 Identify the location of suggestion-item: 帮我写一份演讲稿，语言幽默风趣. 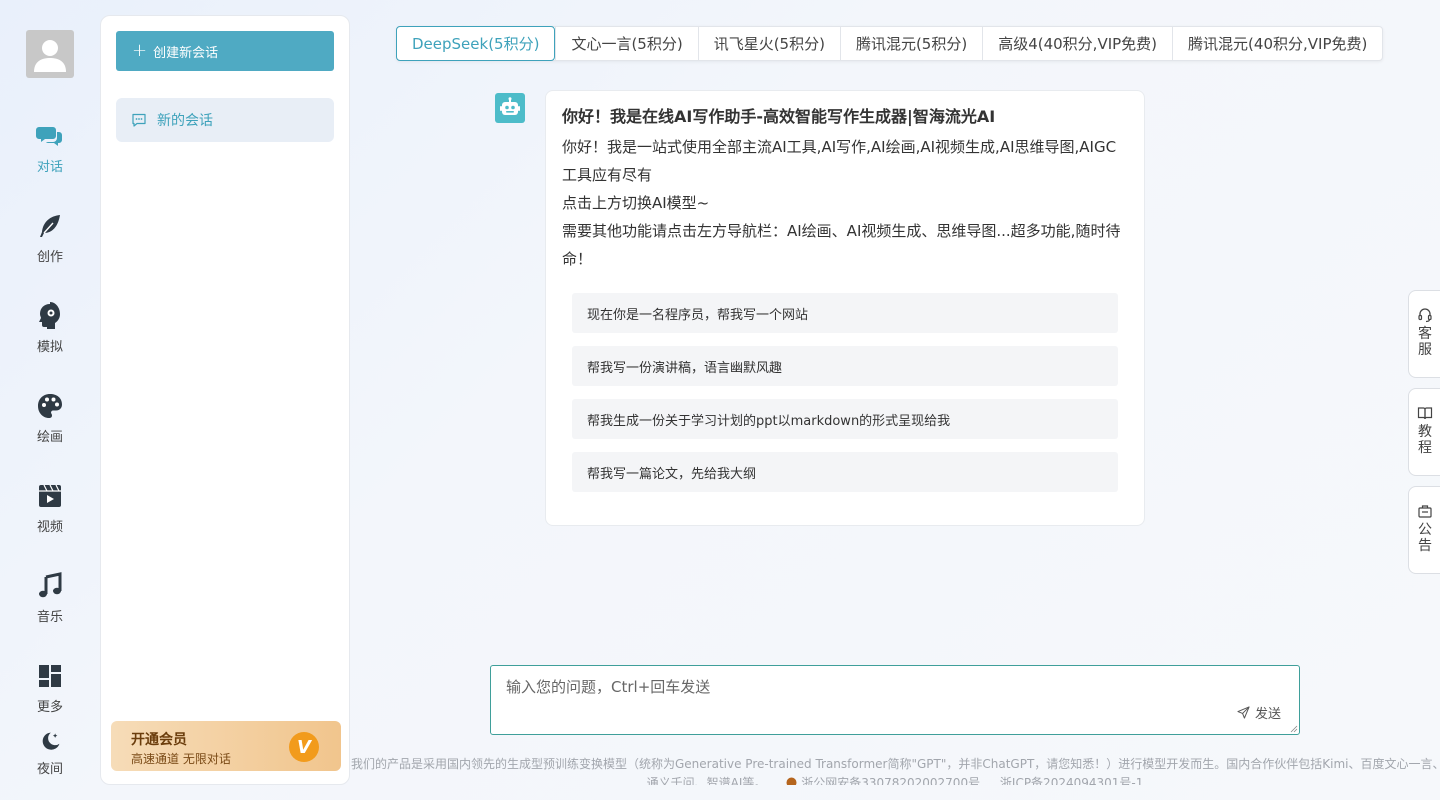
(845, 366).